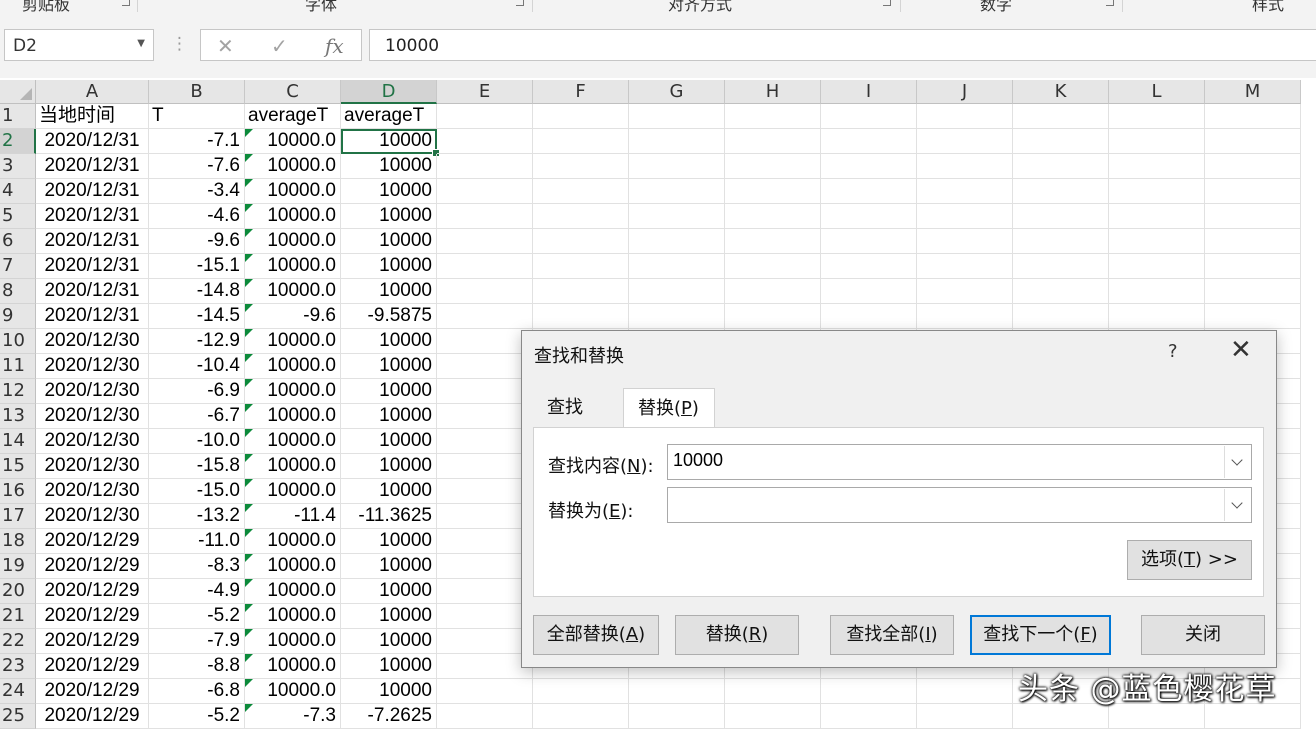  Describe the element at coordinates (197, 541) in the screenshot. I see `cell: -11.0` at that location.